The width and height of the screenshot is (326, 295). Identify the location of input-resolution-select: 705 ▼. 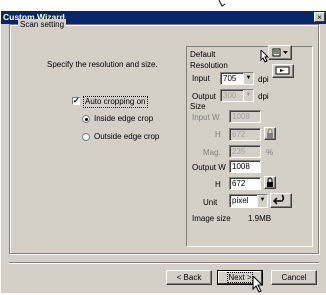
(237, 78).